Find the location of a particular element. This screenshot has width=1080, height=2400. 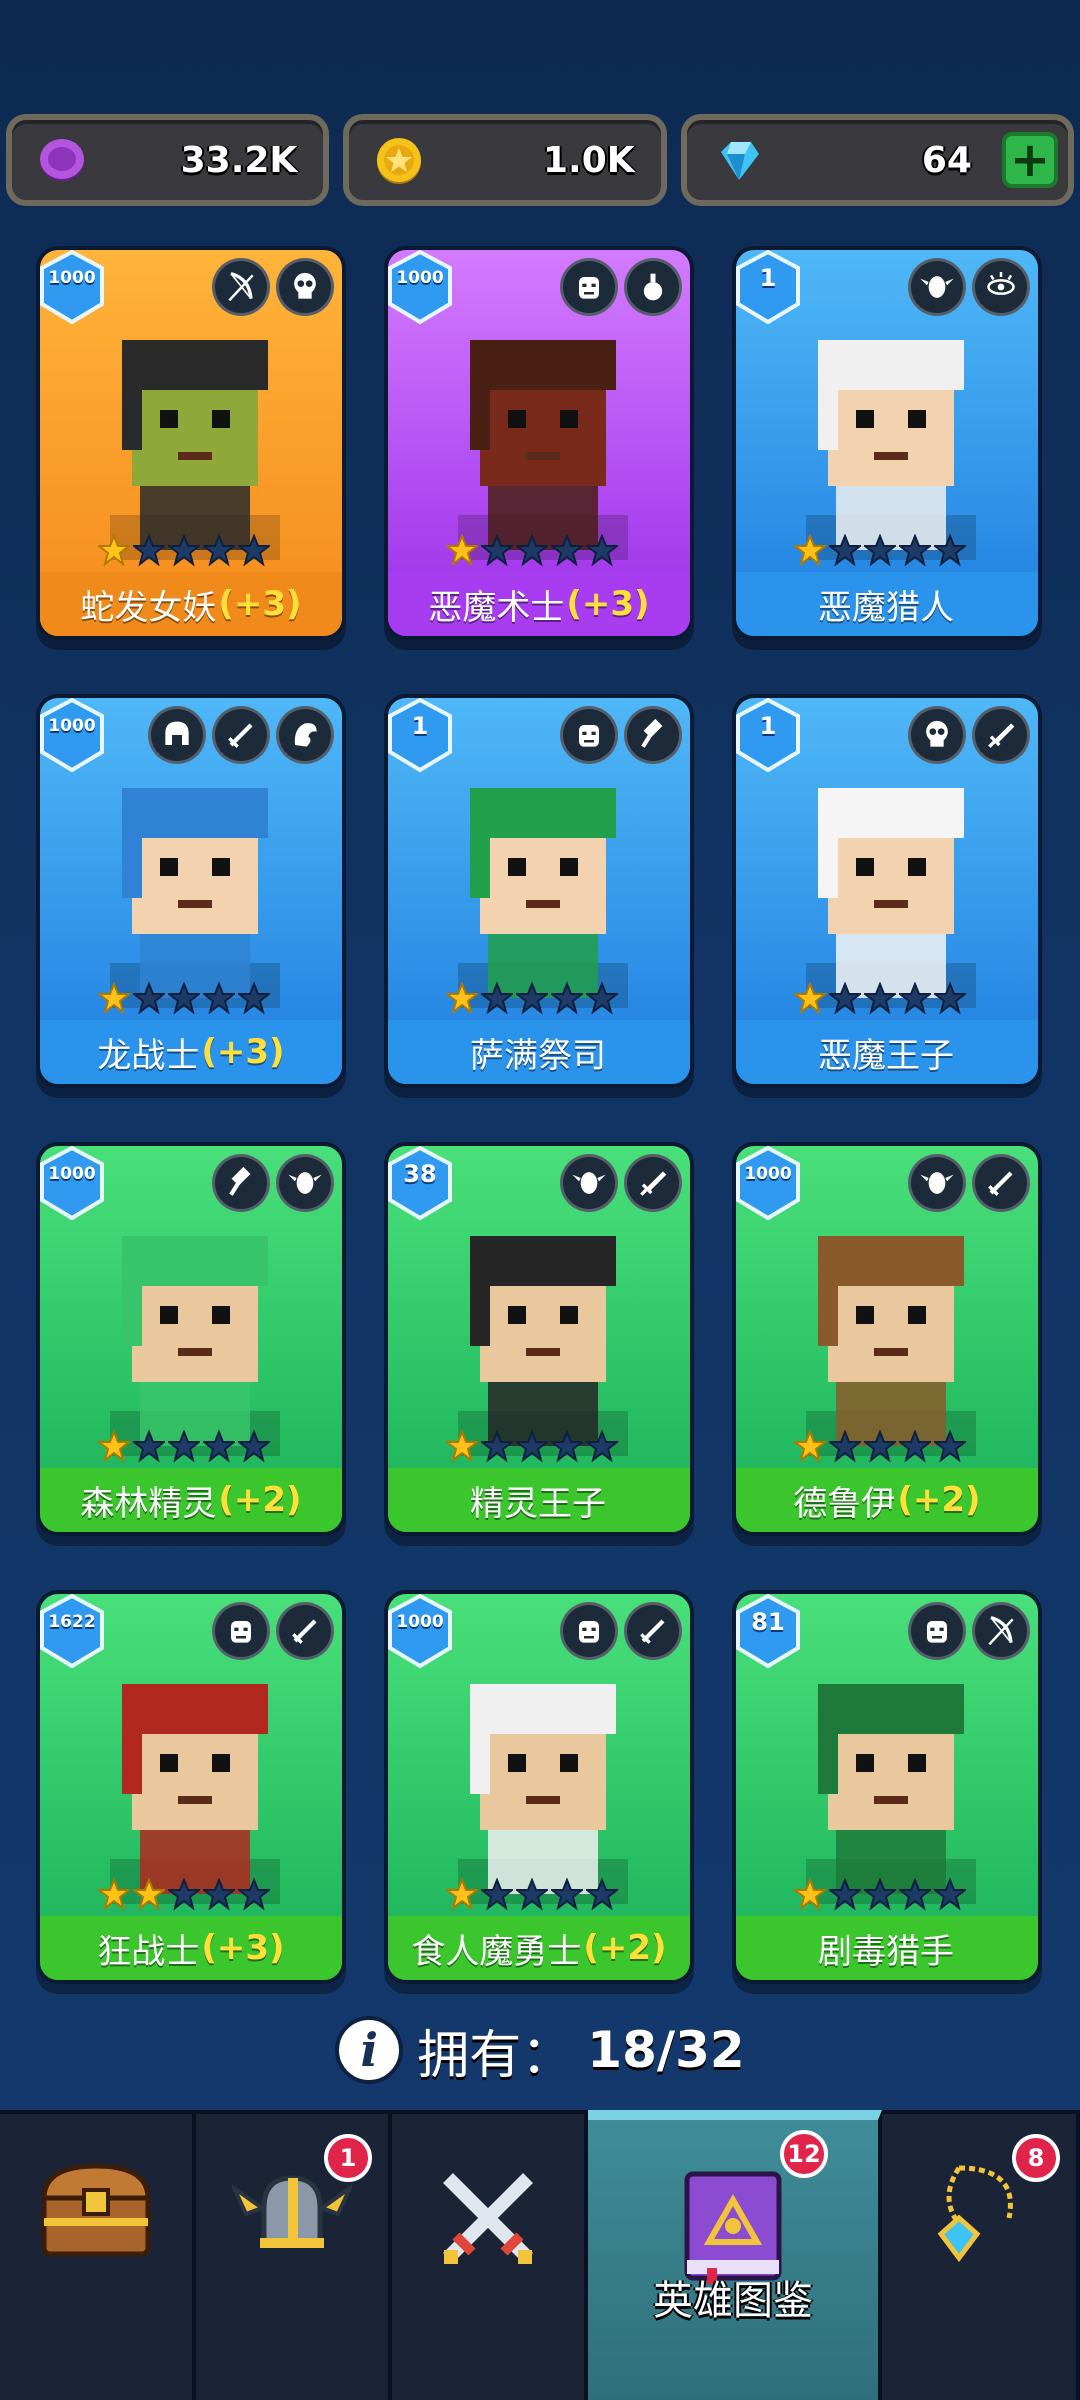

hero-card: 1000 蛇发女妖 (+3) is located at coordinates (191, 443).